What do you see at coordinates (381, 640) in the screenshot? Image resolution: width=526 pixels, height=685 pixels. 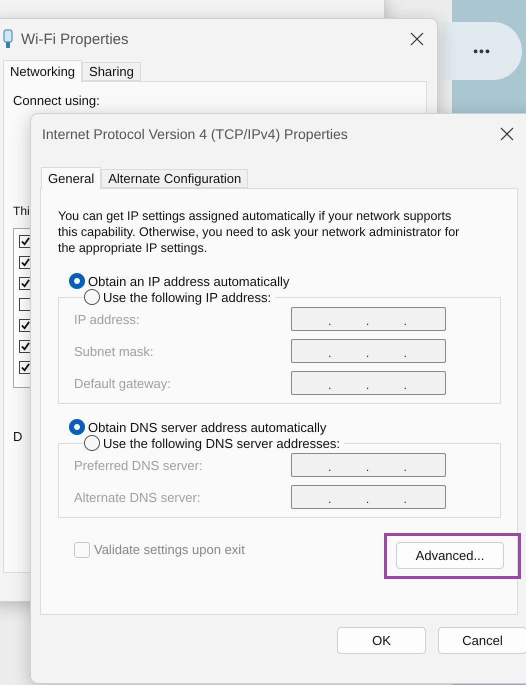 I see `dialog-button: OK` at bounding box center [381, 640].